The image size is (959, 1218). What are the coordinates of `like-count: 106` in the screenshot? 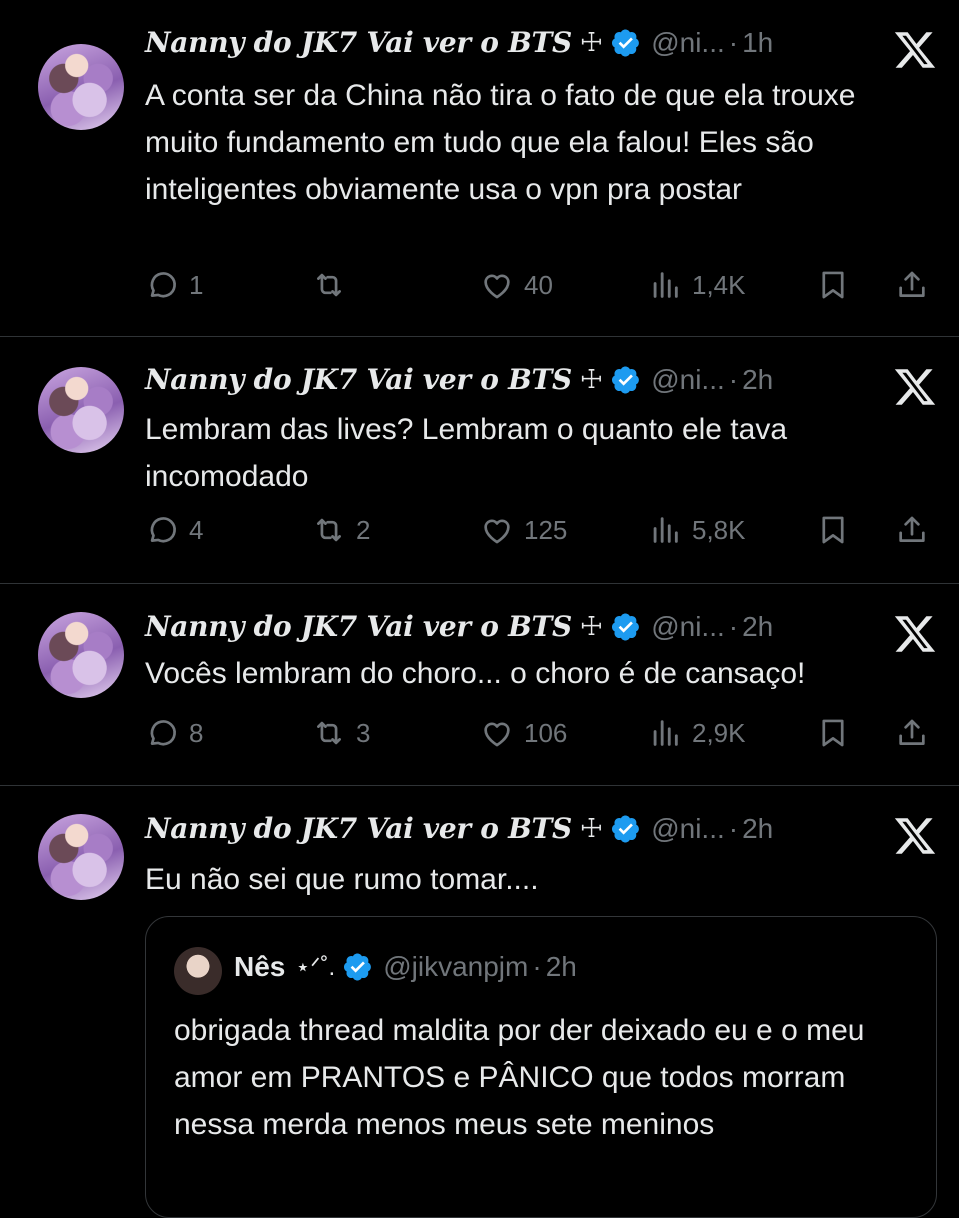 It's located at (546, 732).